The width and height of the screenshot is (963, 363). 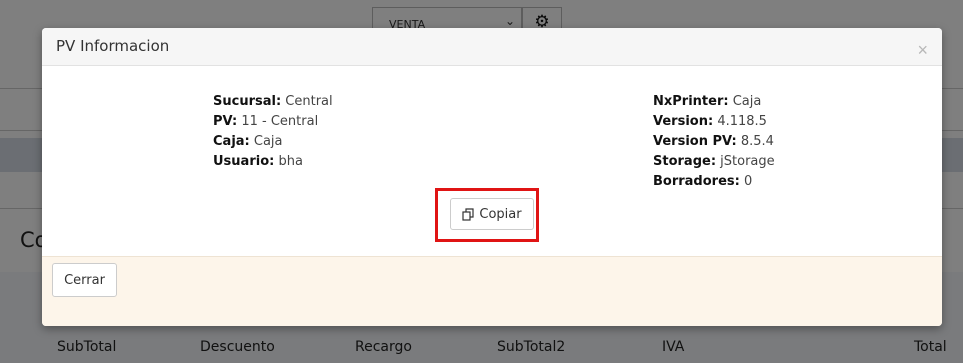 I want to click on info-row-version-pv: Version PV: 8.5.4, so click(x=714, y=142).